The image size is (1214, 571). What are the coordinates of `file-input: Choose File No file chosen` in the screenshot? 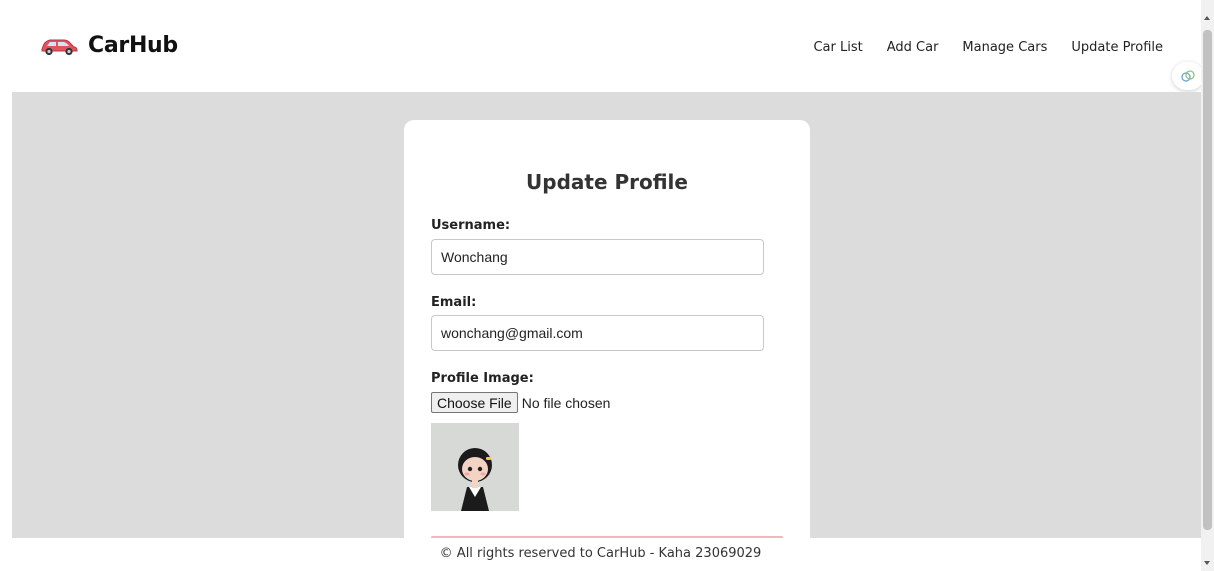 It's located at (520, 402).